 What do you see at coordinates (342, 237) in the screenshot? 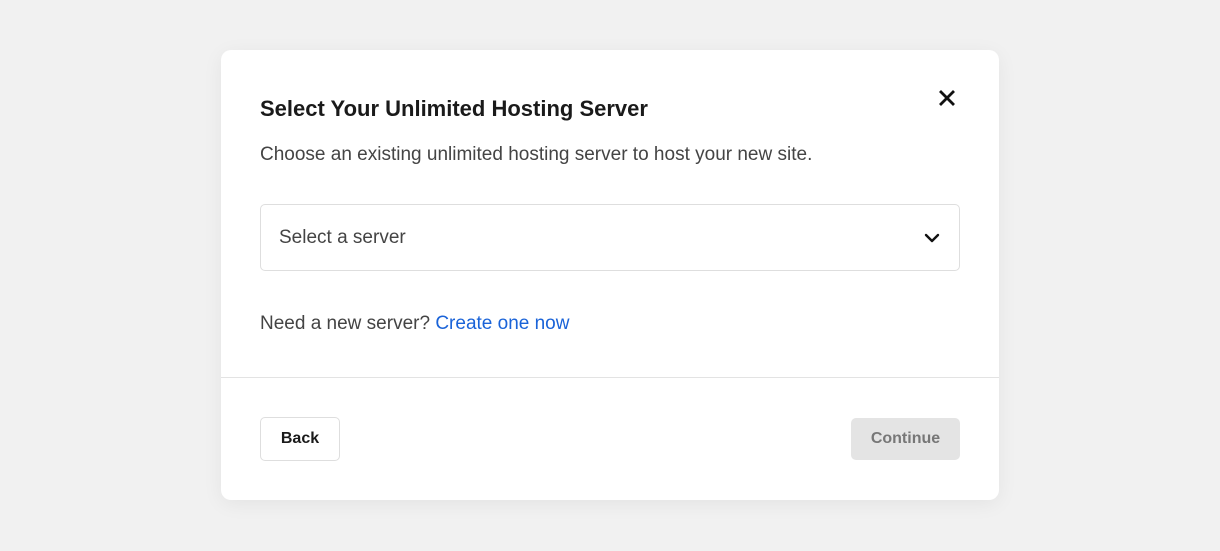
I see `server-select-value: Select a server` at bounding box center [342, 237].